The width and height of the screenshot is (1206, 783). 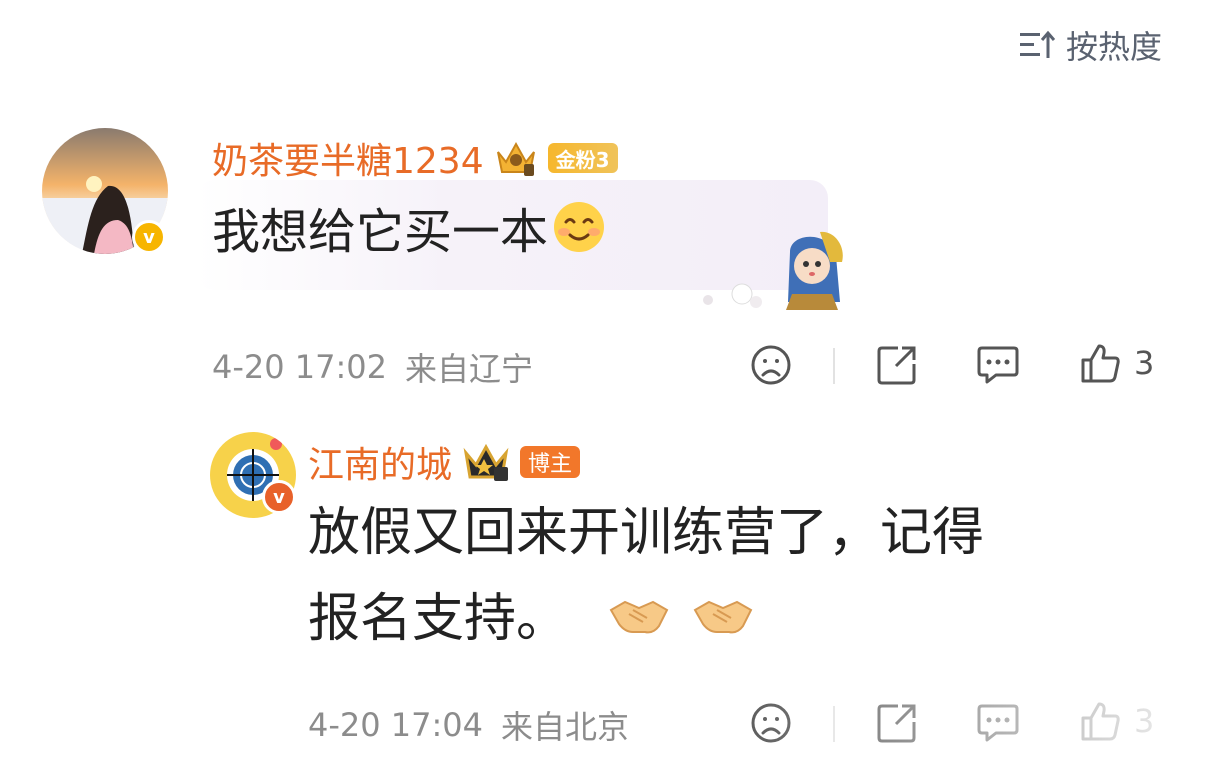 I want to click on bubble-decoration-icon, so click(x=765, y=266).